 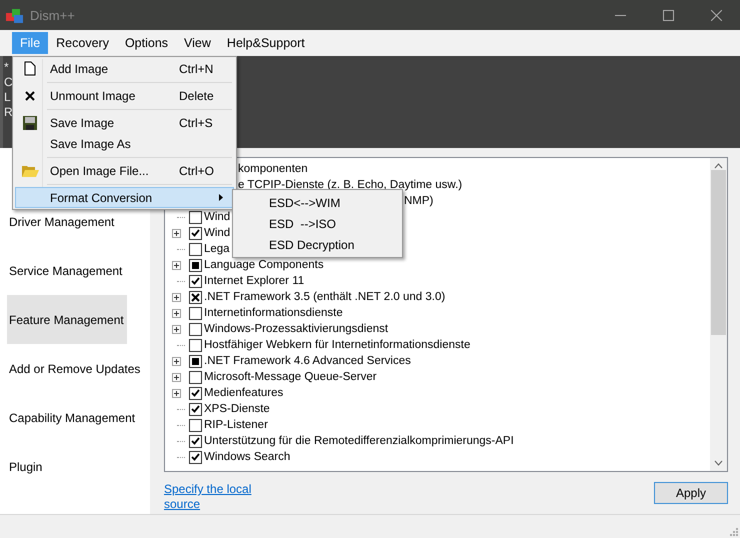 What do you see at coordinates (197, 43) in the screenshot?
I see `menu-item: View` at bounding box center [197, 43].